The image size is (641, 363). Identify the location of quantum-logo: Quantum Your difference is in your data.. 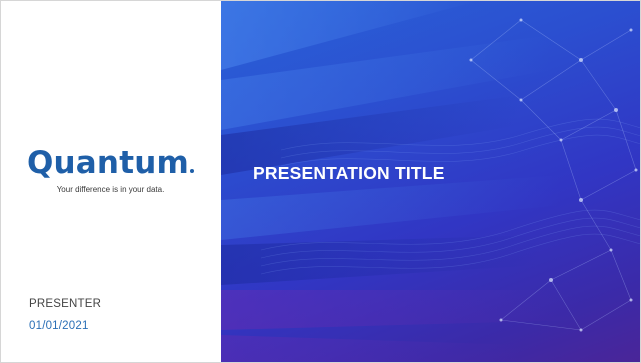
(110, 170).